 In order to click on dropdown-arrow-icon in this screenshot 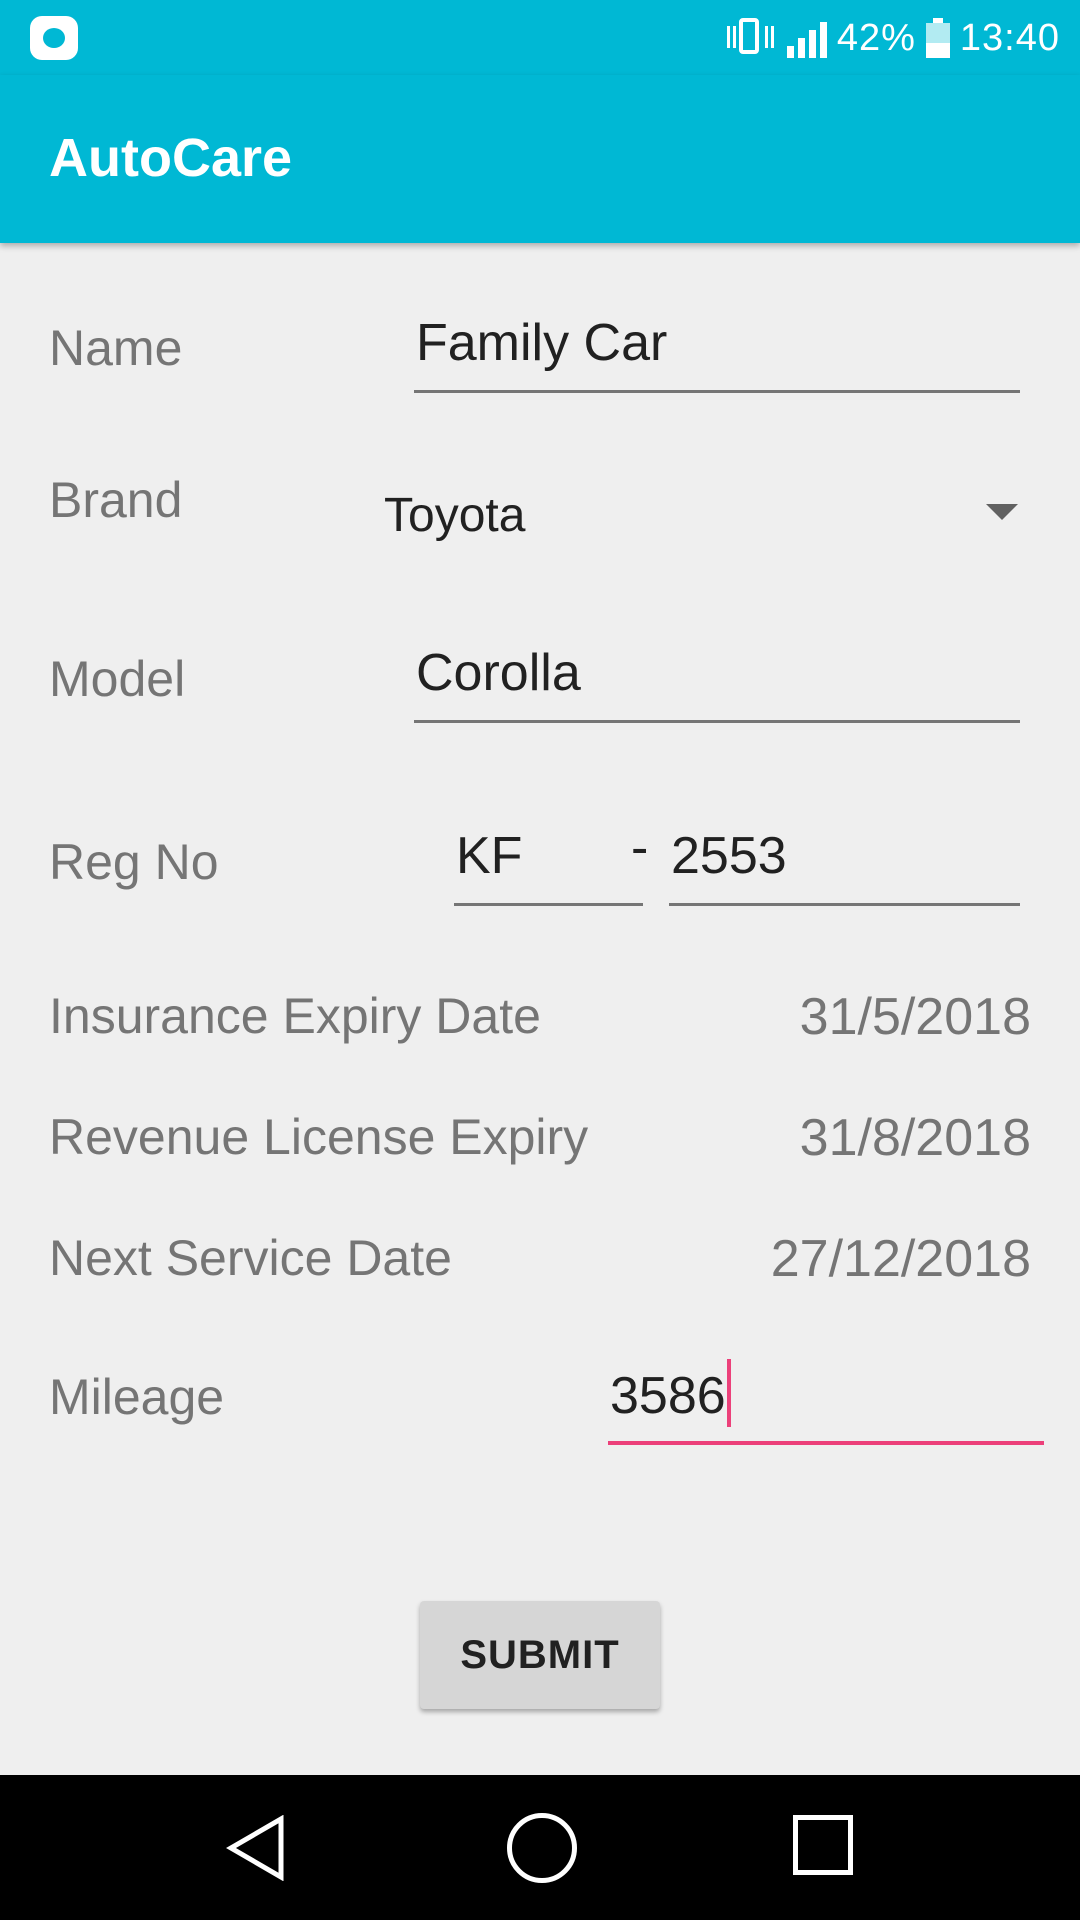, I will do `click(1002, 512)`.